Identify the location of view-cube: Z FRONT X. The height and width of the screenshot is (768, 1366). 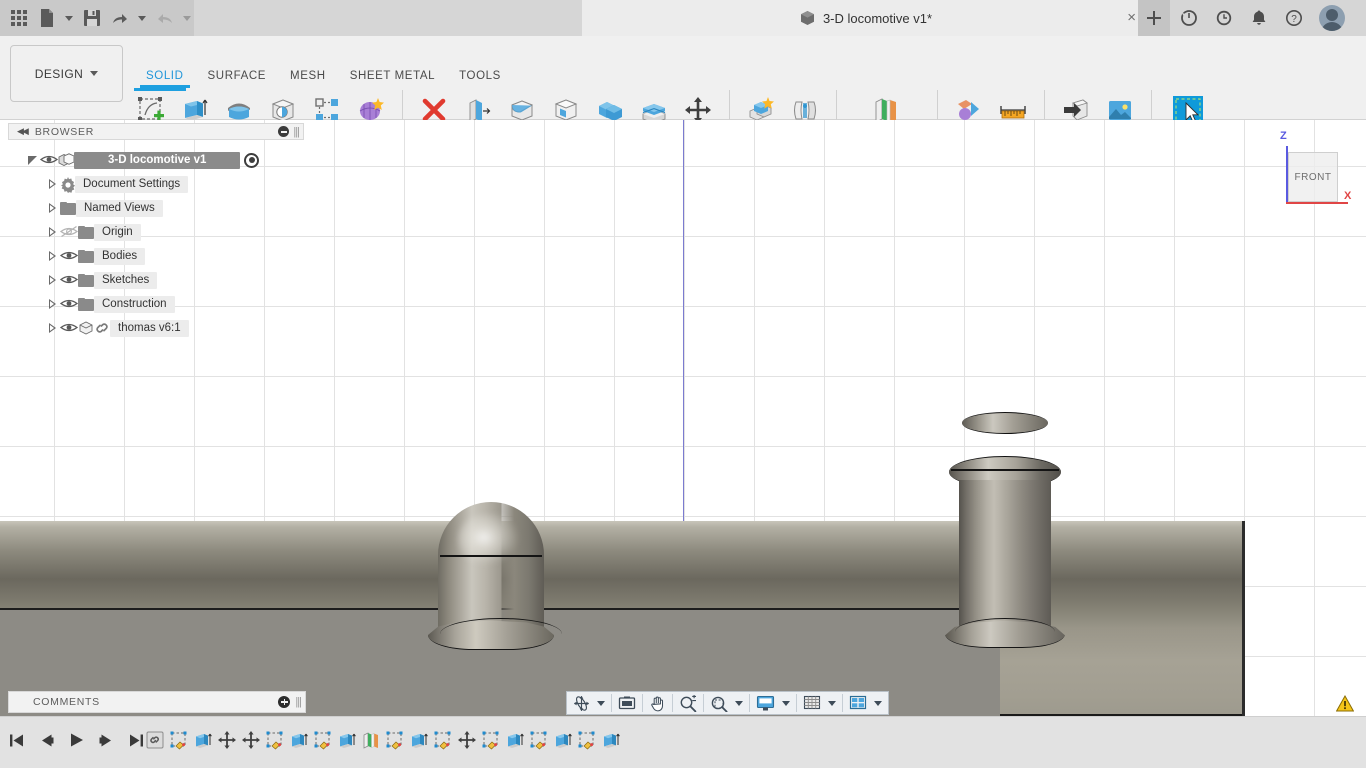
(1304, 173).